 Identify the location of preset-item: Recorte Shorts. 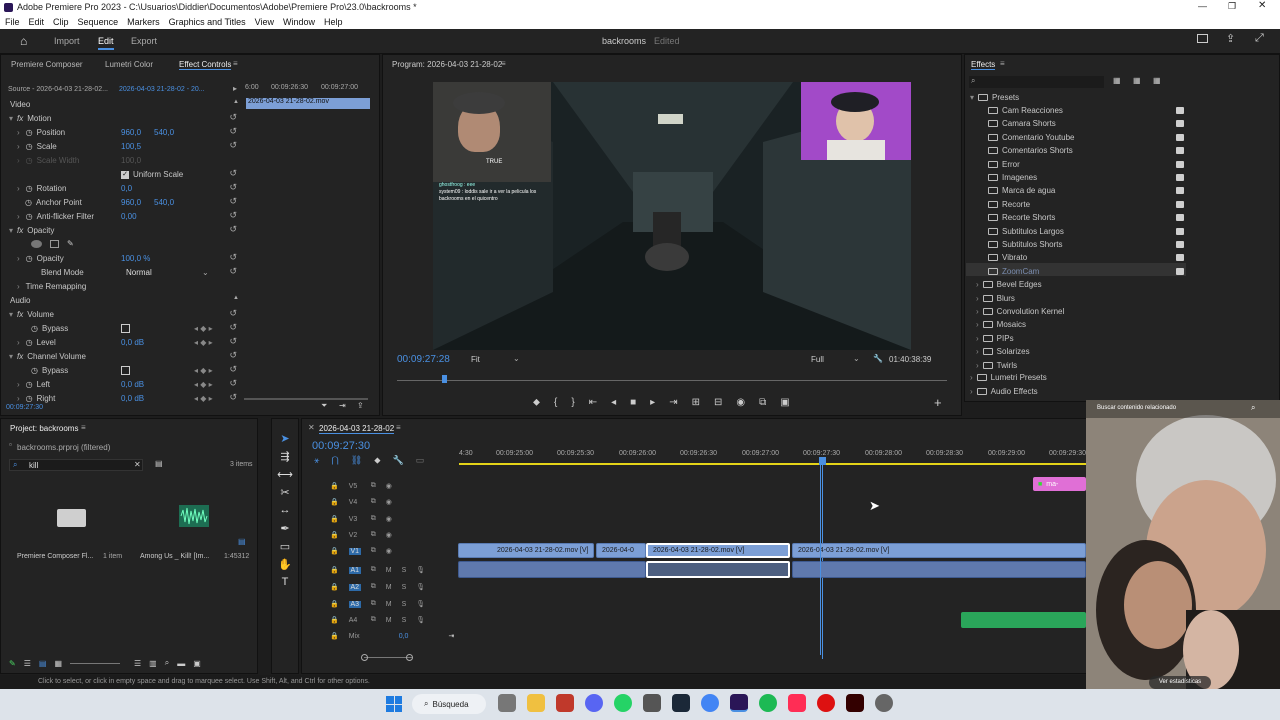
(1021, 217).